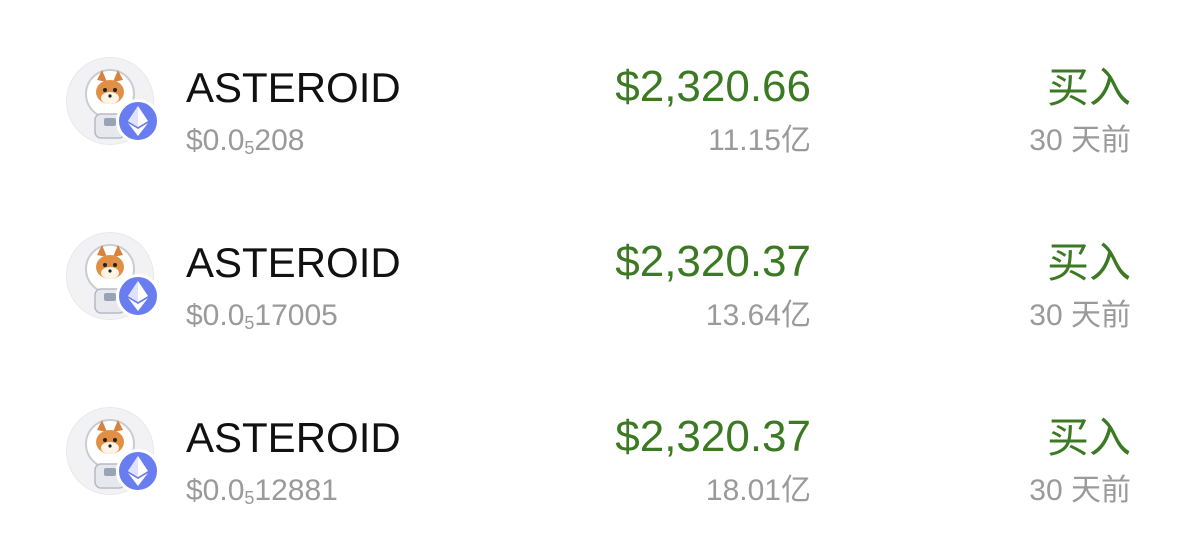 The width and height of the screenshot is (1199, 547). I want to click on token-price: $0.0517005, so click(262, 316).